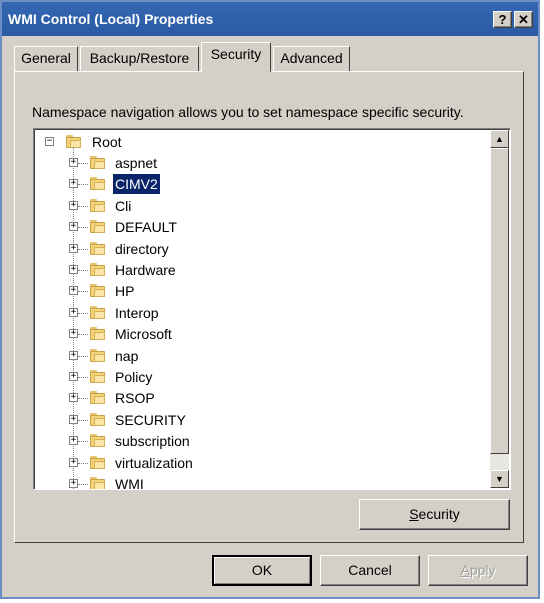 The image size is (544, 603). What do you see at coordinates (502, 19) in the screenshot?
I see `help-button: ?` at bounding box center [502, 19].